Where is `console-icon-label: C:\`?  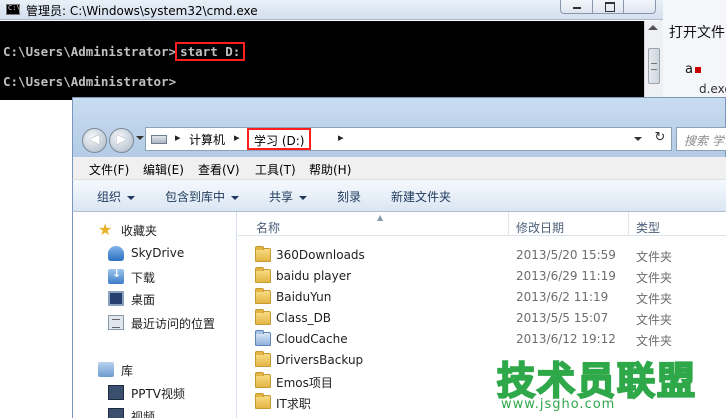
console-icon-label: C:\ is located at coordinates (14, 8).